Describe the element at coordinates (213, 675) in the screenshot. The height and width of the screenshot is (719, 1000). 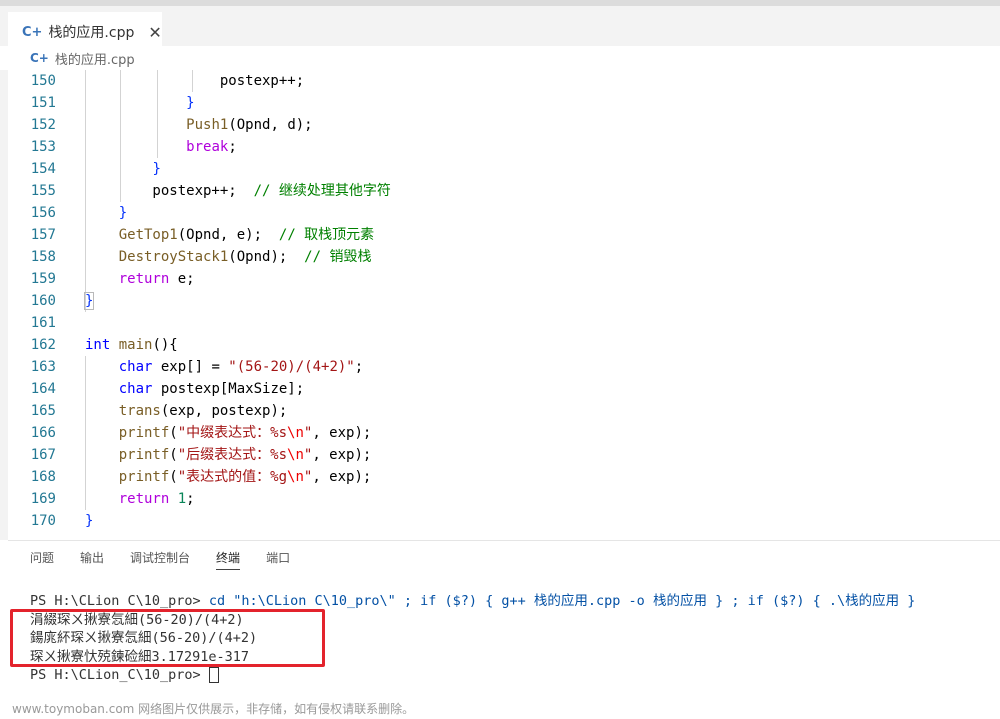
I see `terminal-cursor` at that location.